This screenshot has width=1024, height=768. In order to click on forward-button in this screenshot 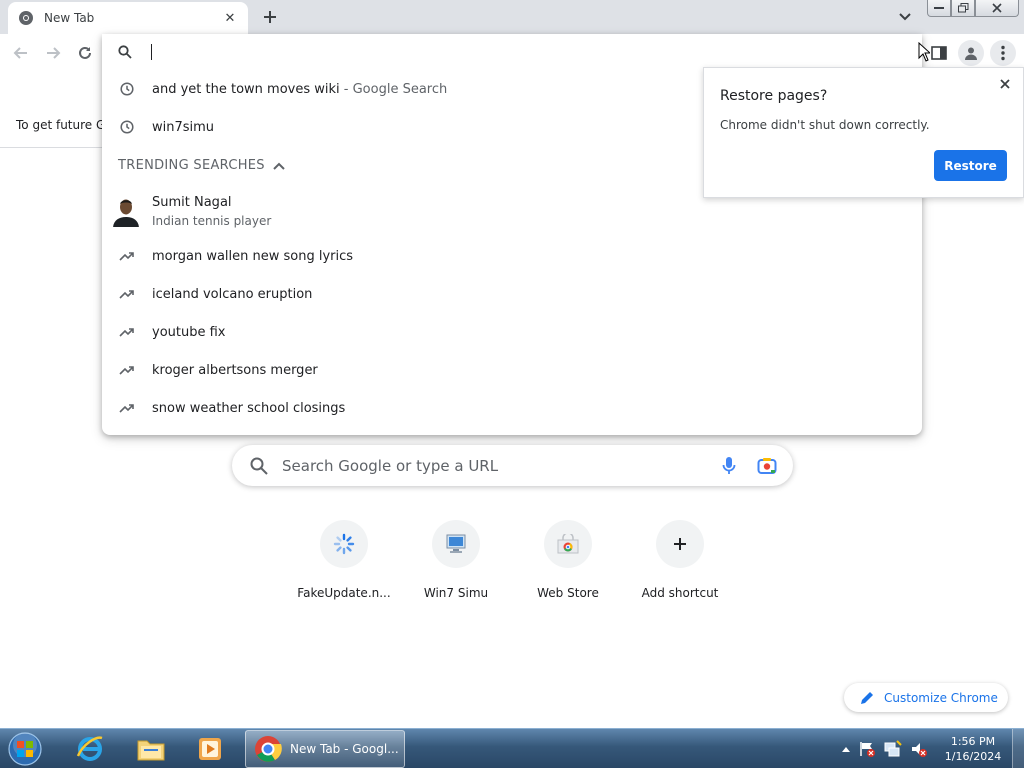, I will do `click(53, 53)`.